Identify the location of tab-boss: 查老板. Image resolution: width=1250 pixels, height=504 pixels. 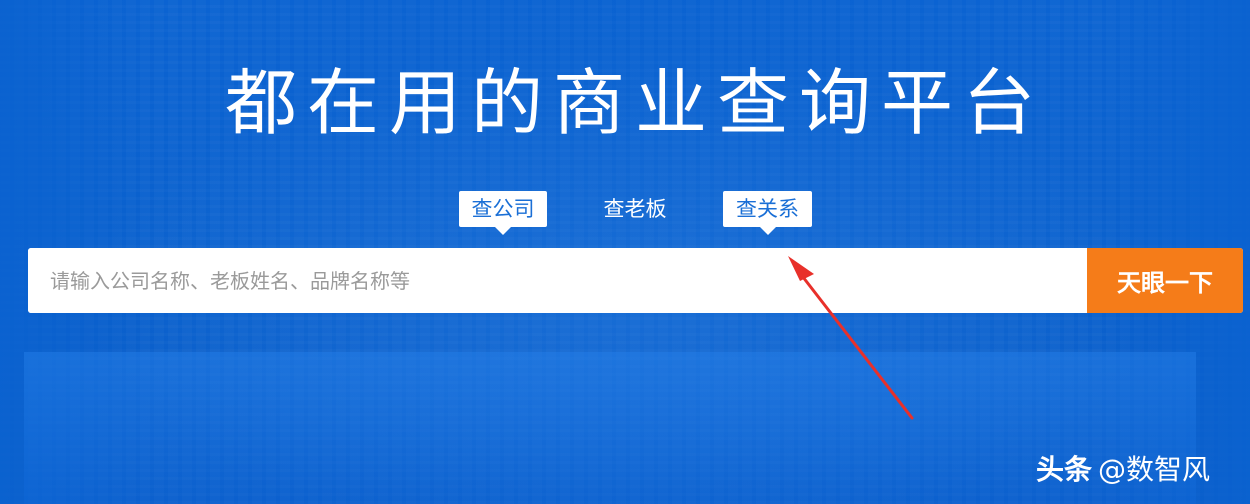
(635, 209).